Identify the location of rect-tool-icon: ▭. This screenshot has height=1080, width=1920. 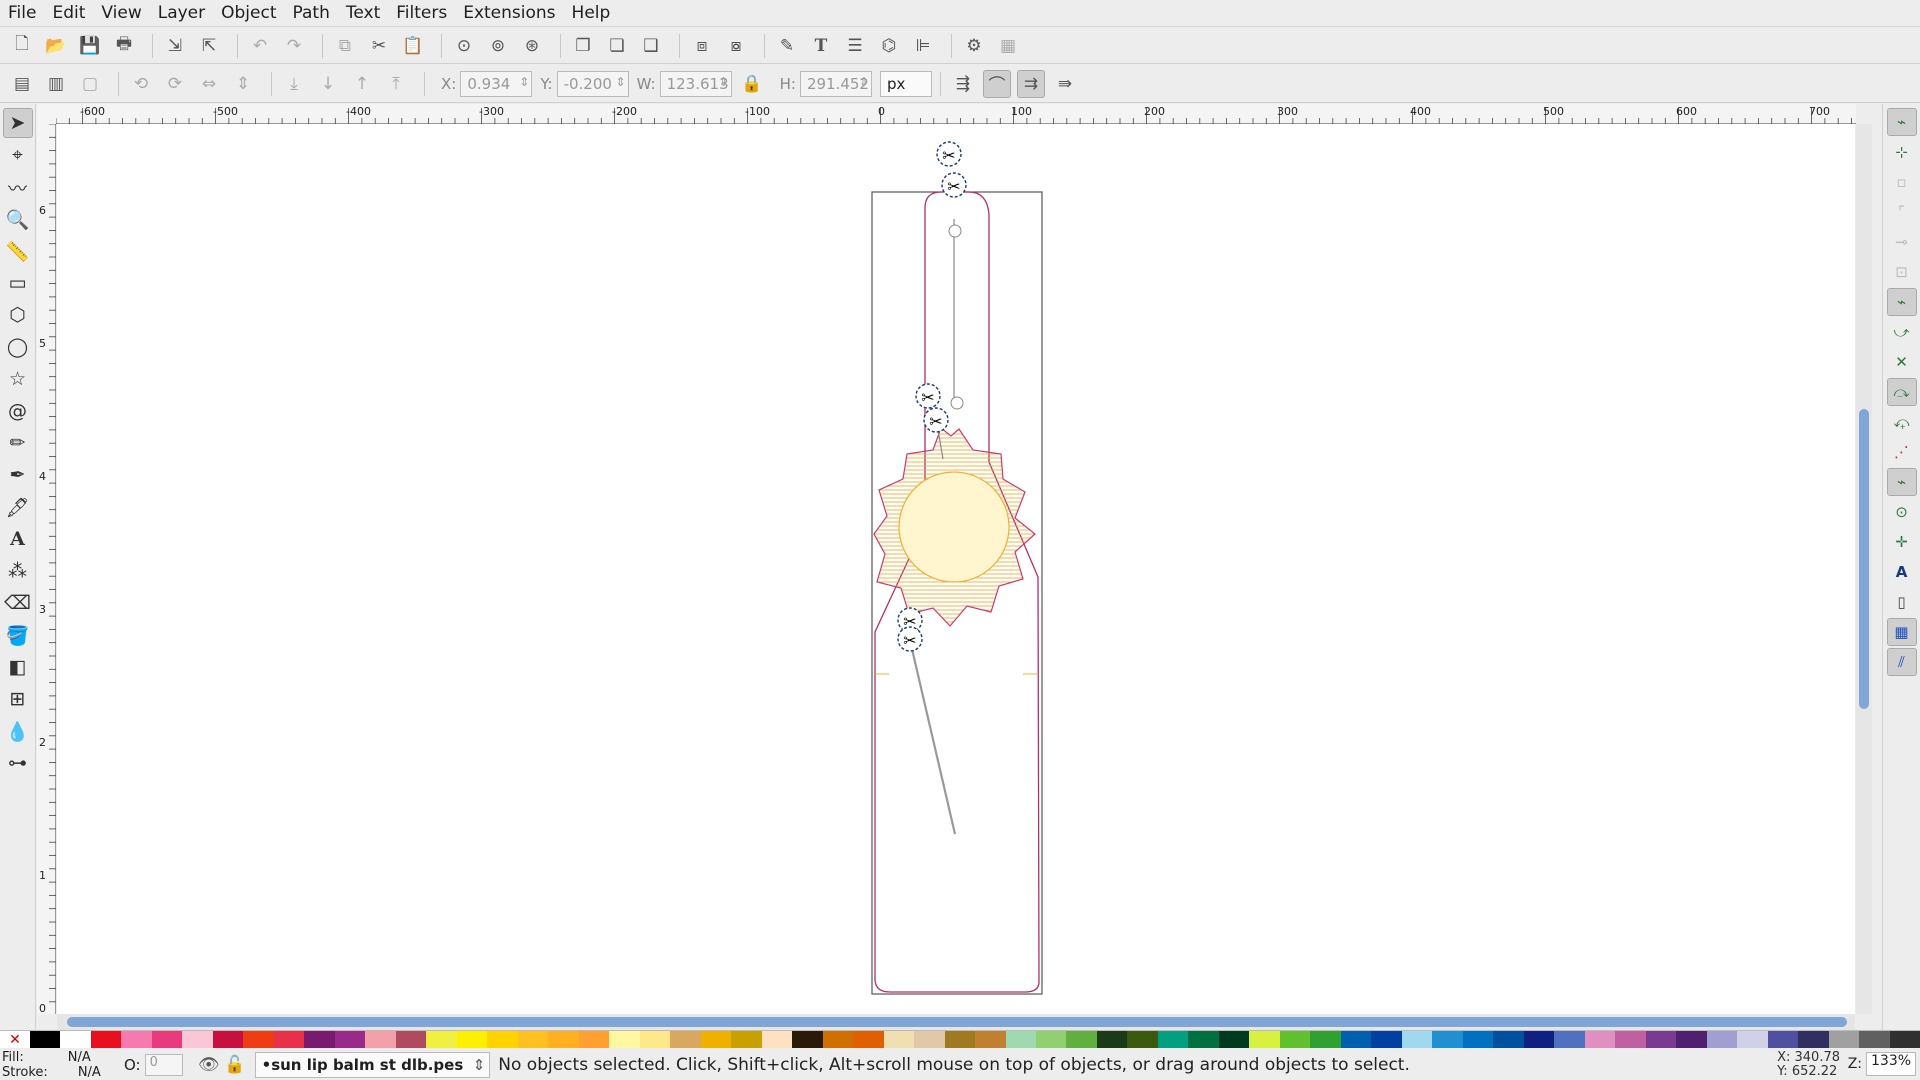
(18, 283).